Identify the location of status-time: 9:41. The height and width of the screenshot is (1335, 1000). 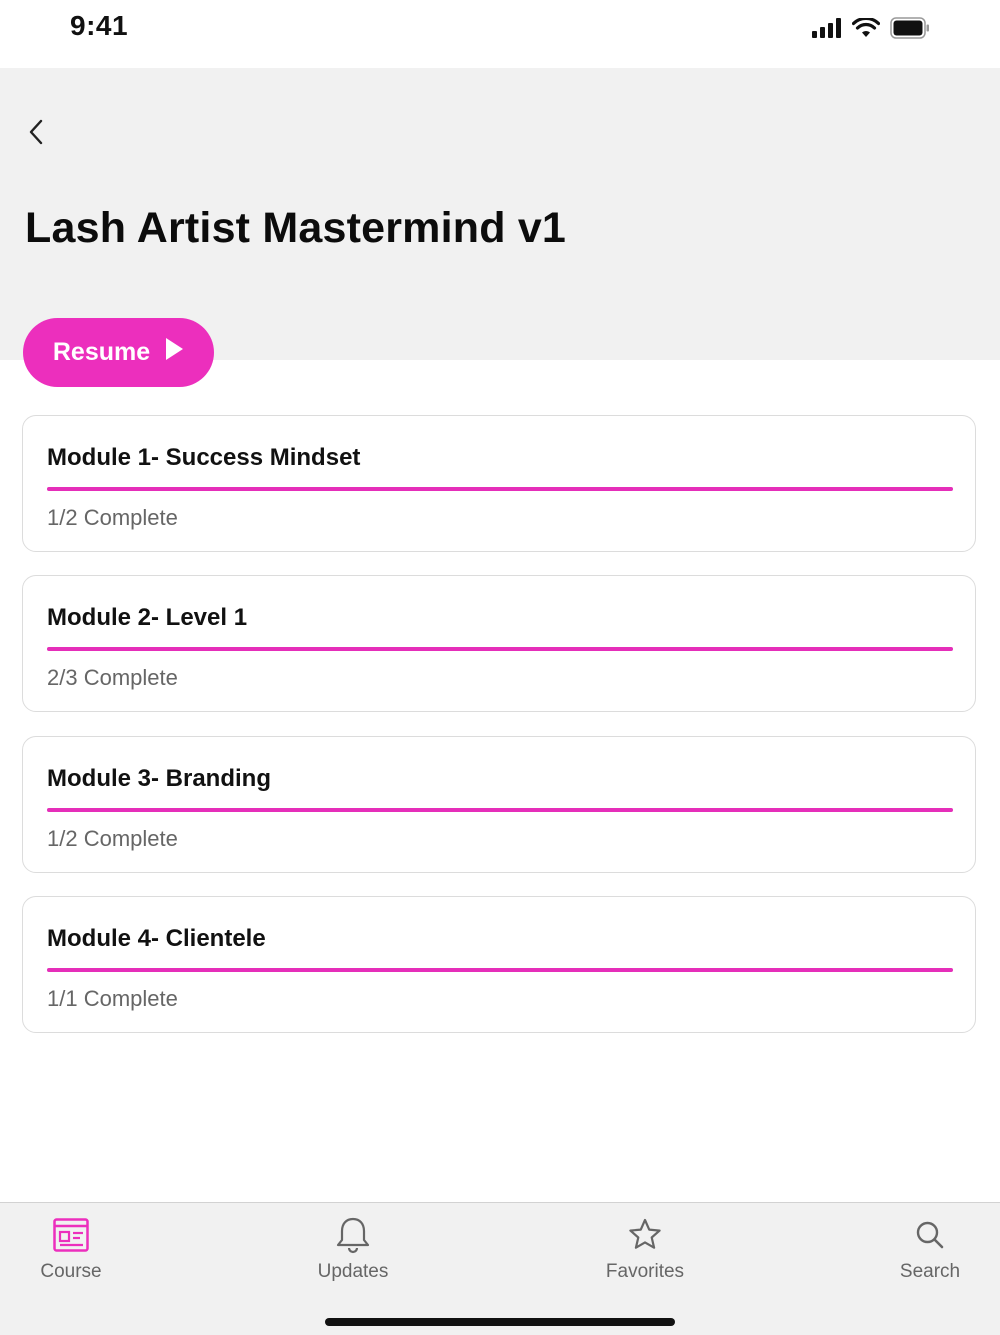
(99, 25).